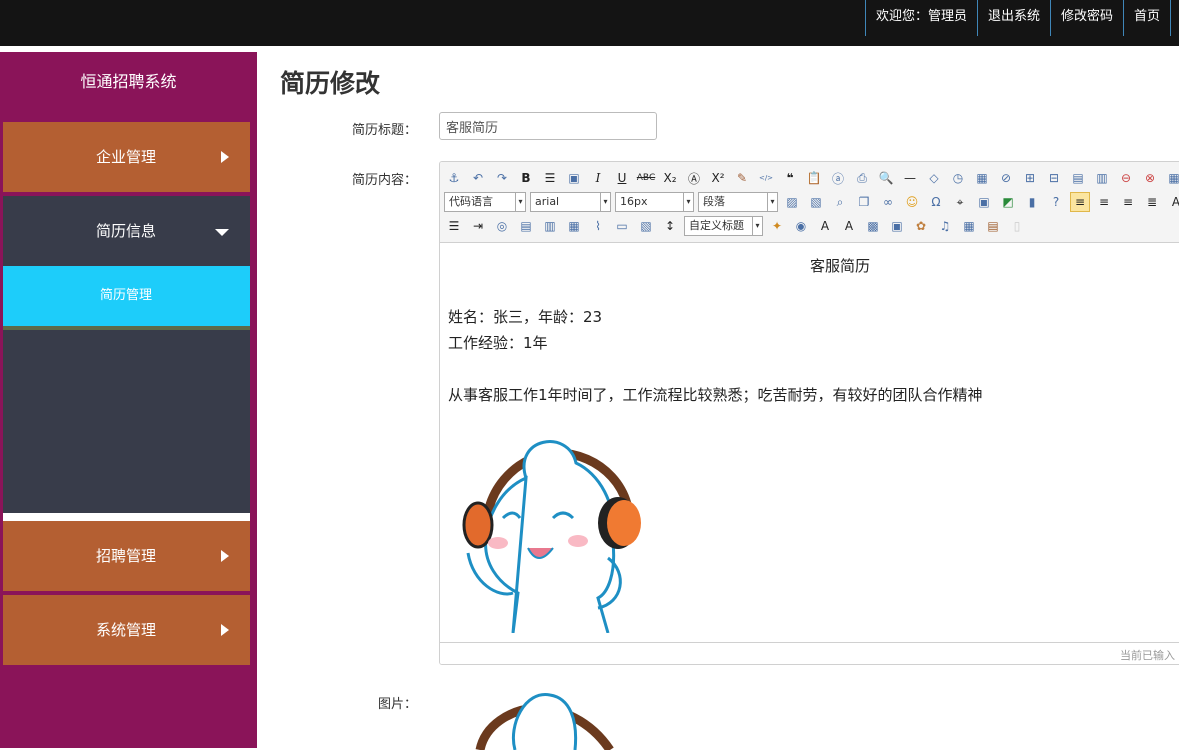 This screenshot has width=1179, height=750. I want to click on img-center-icon: ▭, so click(622, 226).